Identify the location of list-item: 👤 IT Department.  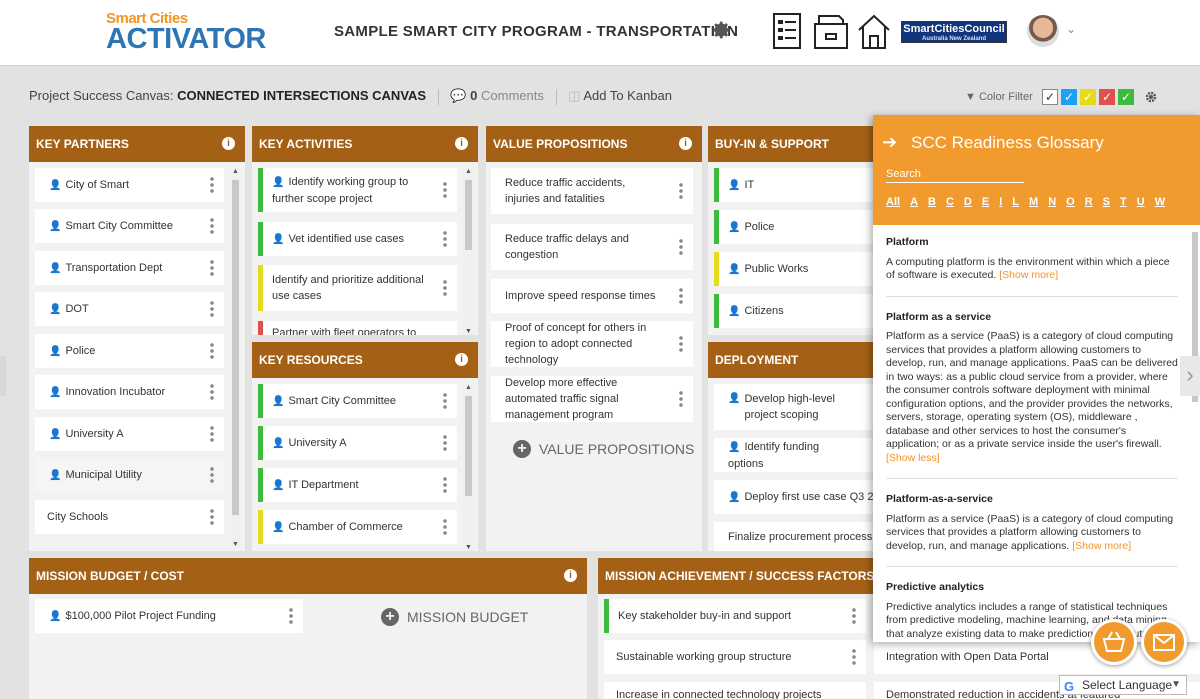
(357, 485).